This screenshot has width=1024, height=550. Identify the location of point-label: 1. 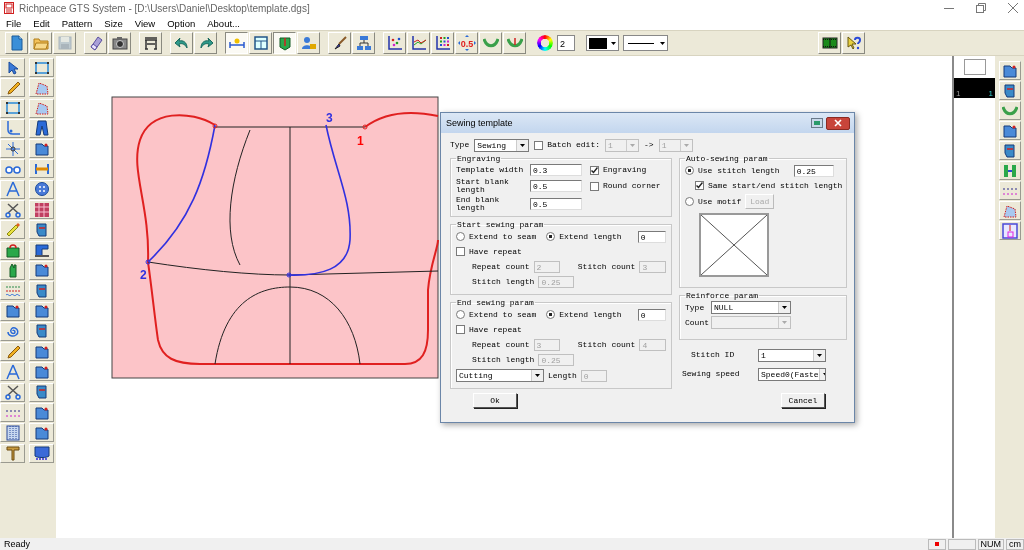
(360, 141).